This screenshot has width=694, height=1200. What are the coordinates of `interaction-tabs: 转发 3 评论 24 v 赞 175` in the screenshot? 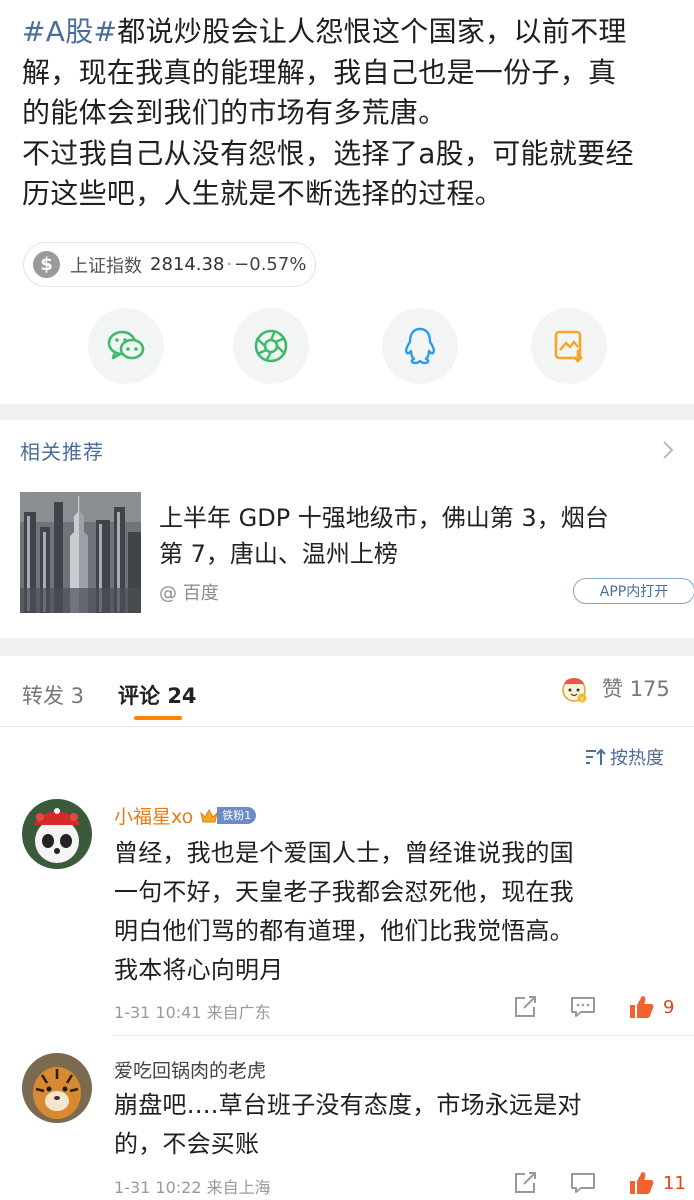 It's located at (347, 694).